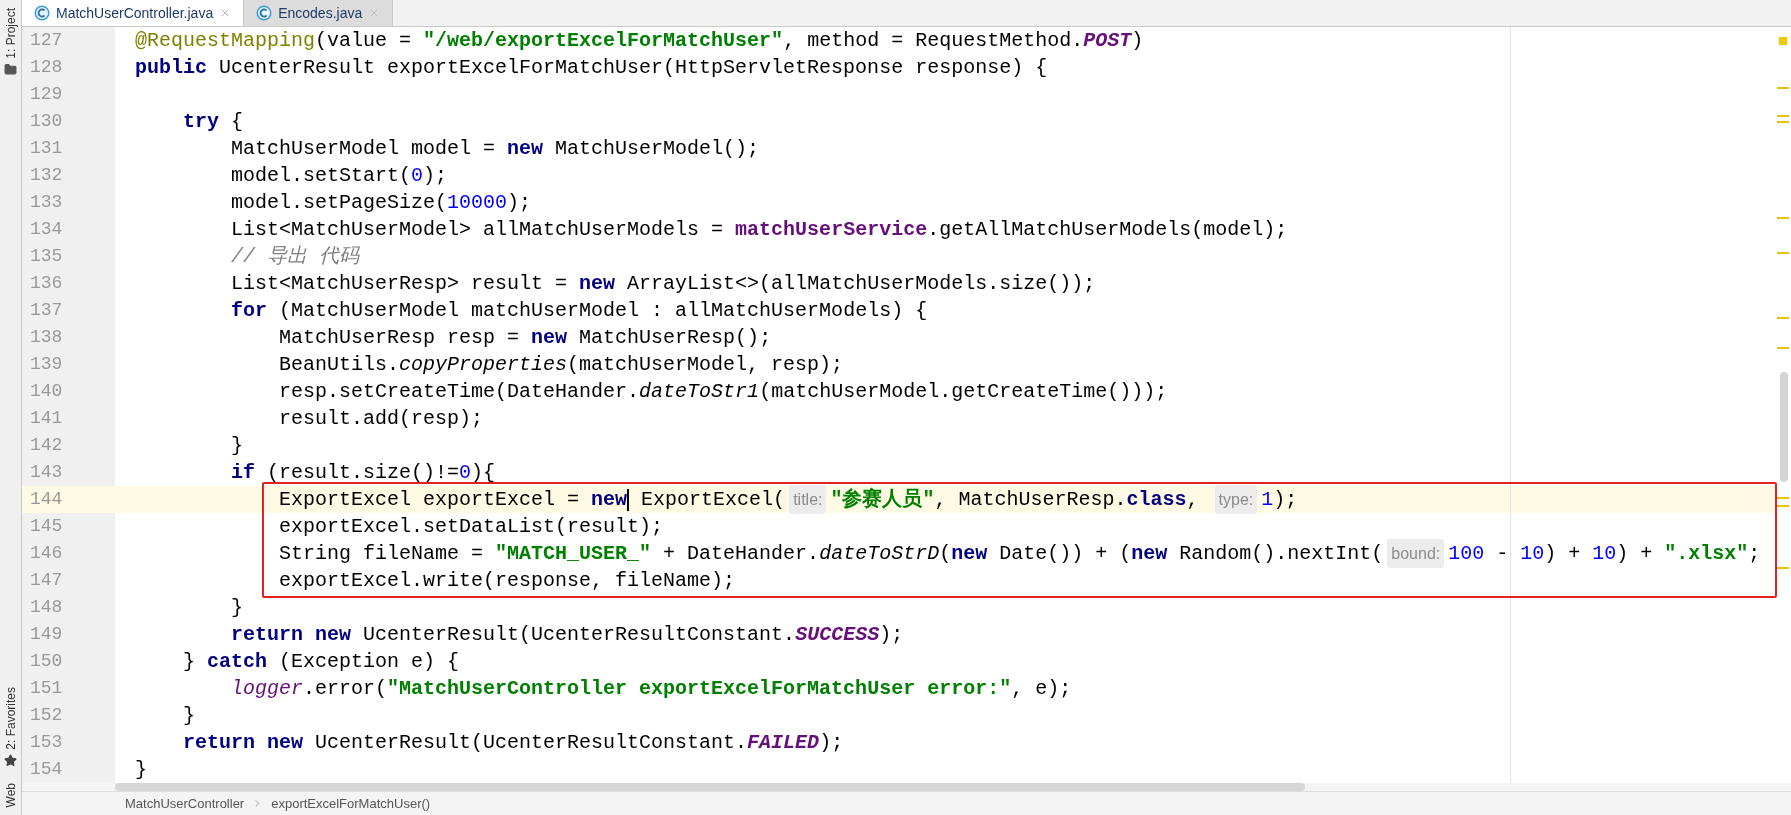 The width and height of the screenshot is (1791, 815). Describe the element at coordinates (46, 283) in the screenshot. I see `line-number: 136` at that location.